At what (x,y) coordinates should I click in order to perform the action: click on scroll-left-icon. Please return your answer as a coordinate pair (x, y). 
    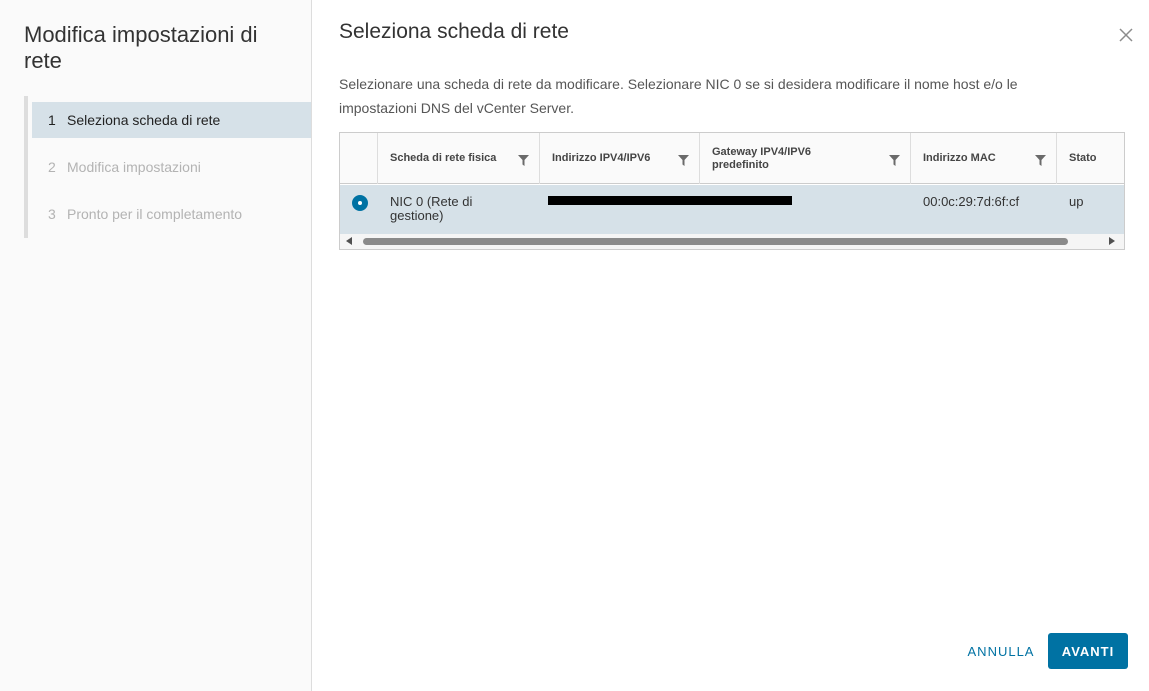
    Looking at the image, I should click on (349, 241).